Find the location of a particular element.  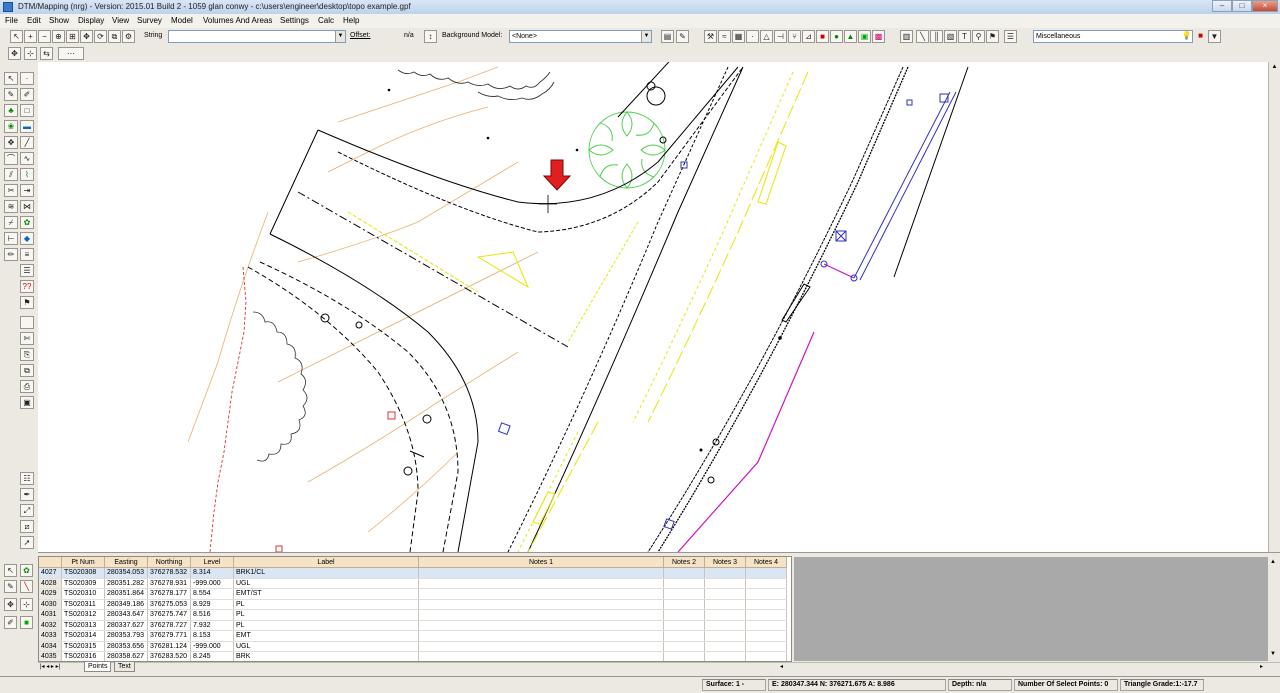

northing-cell: 376279.771 is located at coordinates (169, 636).